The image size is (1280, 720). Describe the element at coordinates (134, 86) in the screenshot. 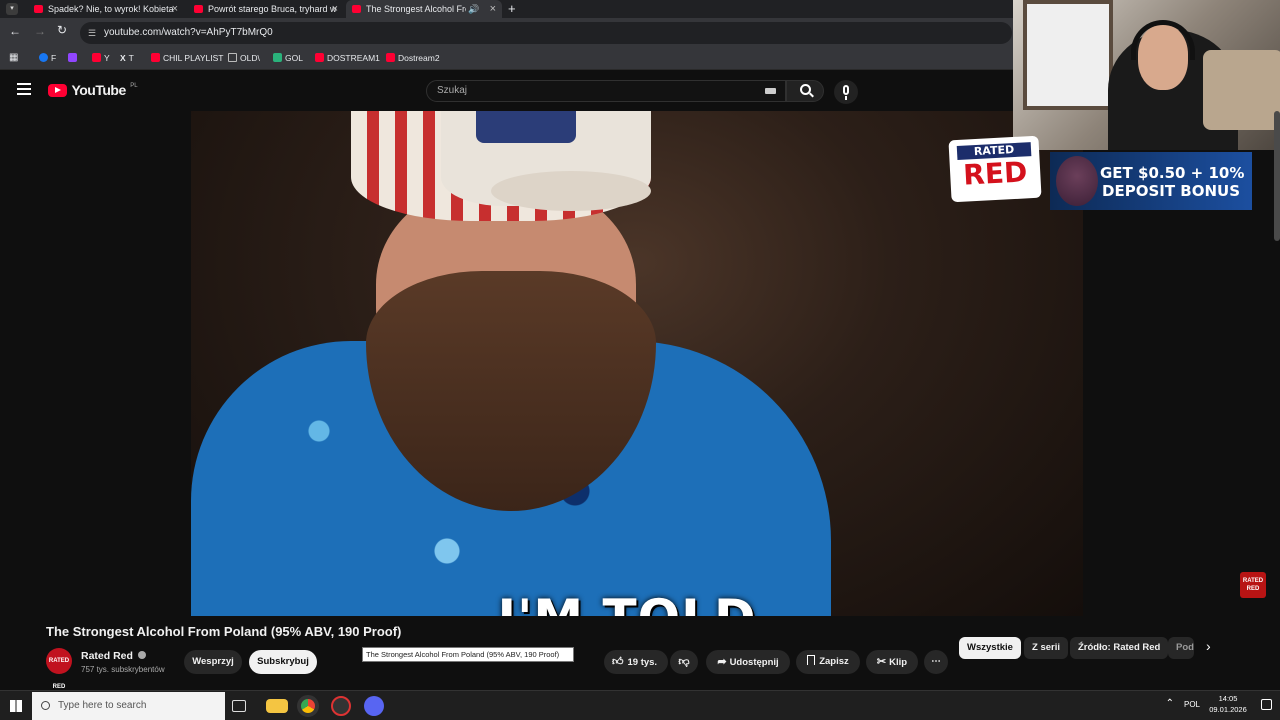

I see `region-code: PL` at that location.